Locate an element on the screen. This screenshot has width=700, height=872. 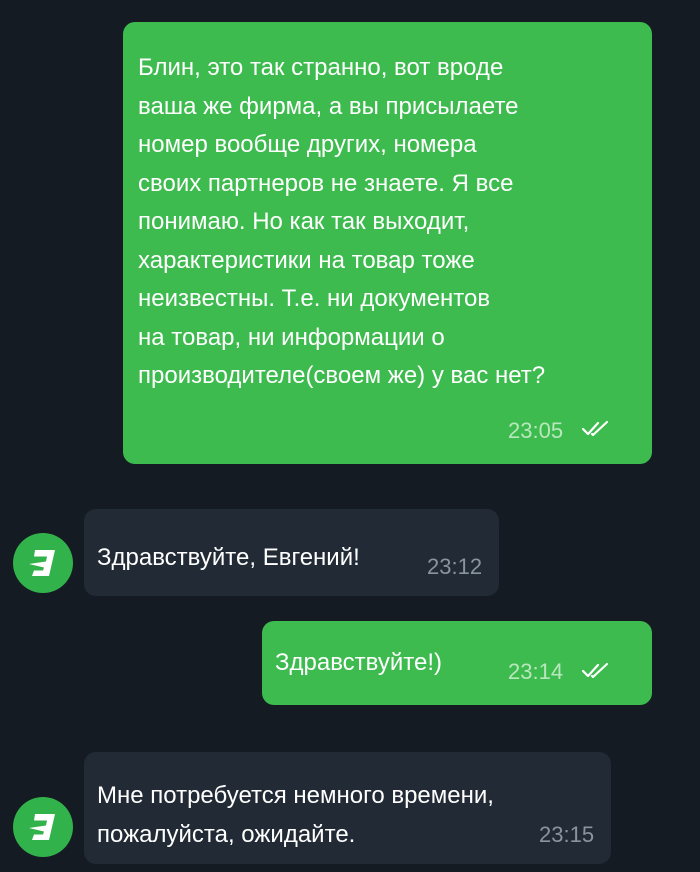
message-text: Здравствуйте!) is located at coordinates (359, 662).